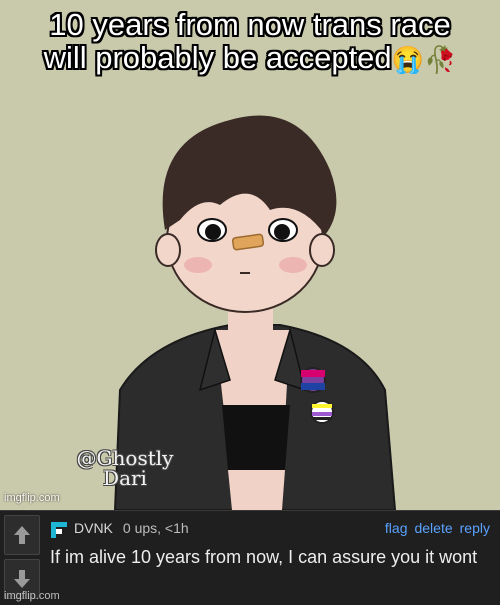 The image size is (500, 605). Describe the element at coordinates (322, 418) in the screenshot. I see `nb-pin-black` at that location.